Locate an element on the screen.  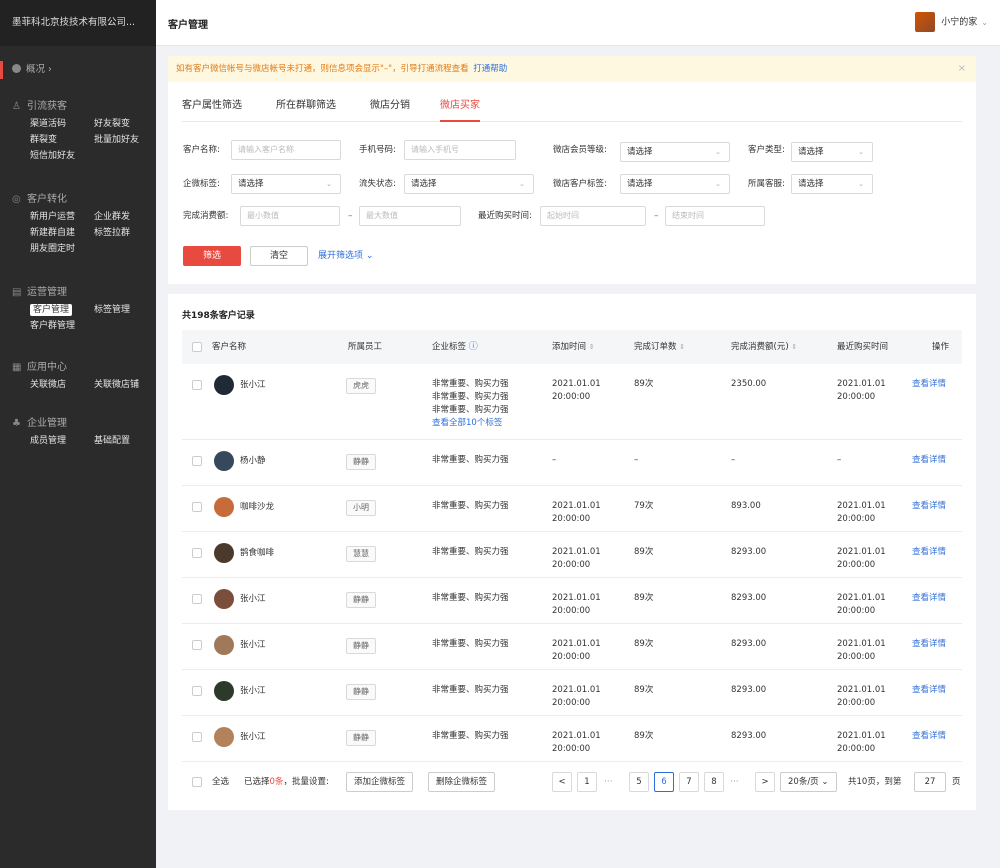
end-time-input: 结束时间 is located at coordinates (715, 216).